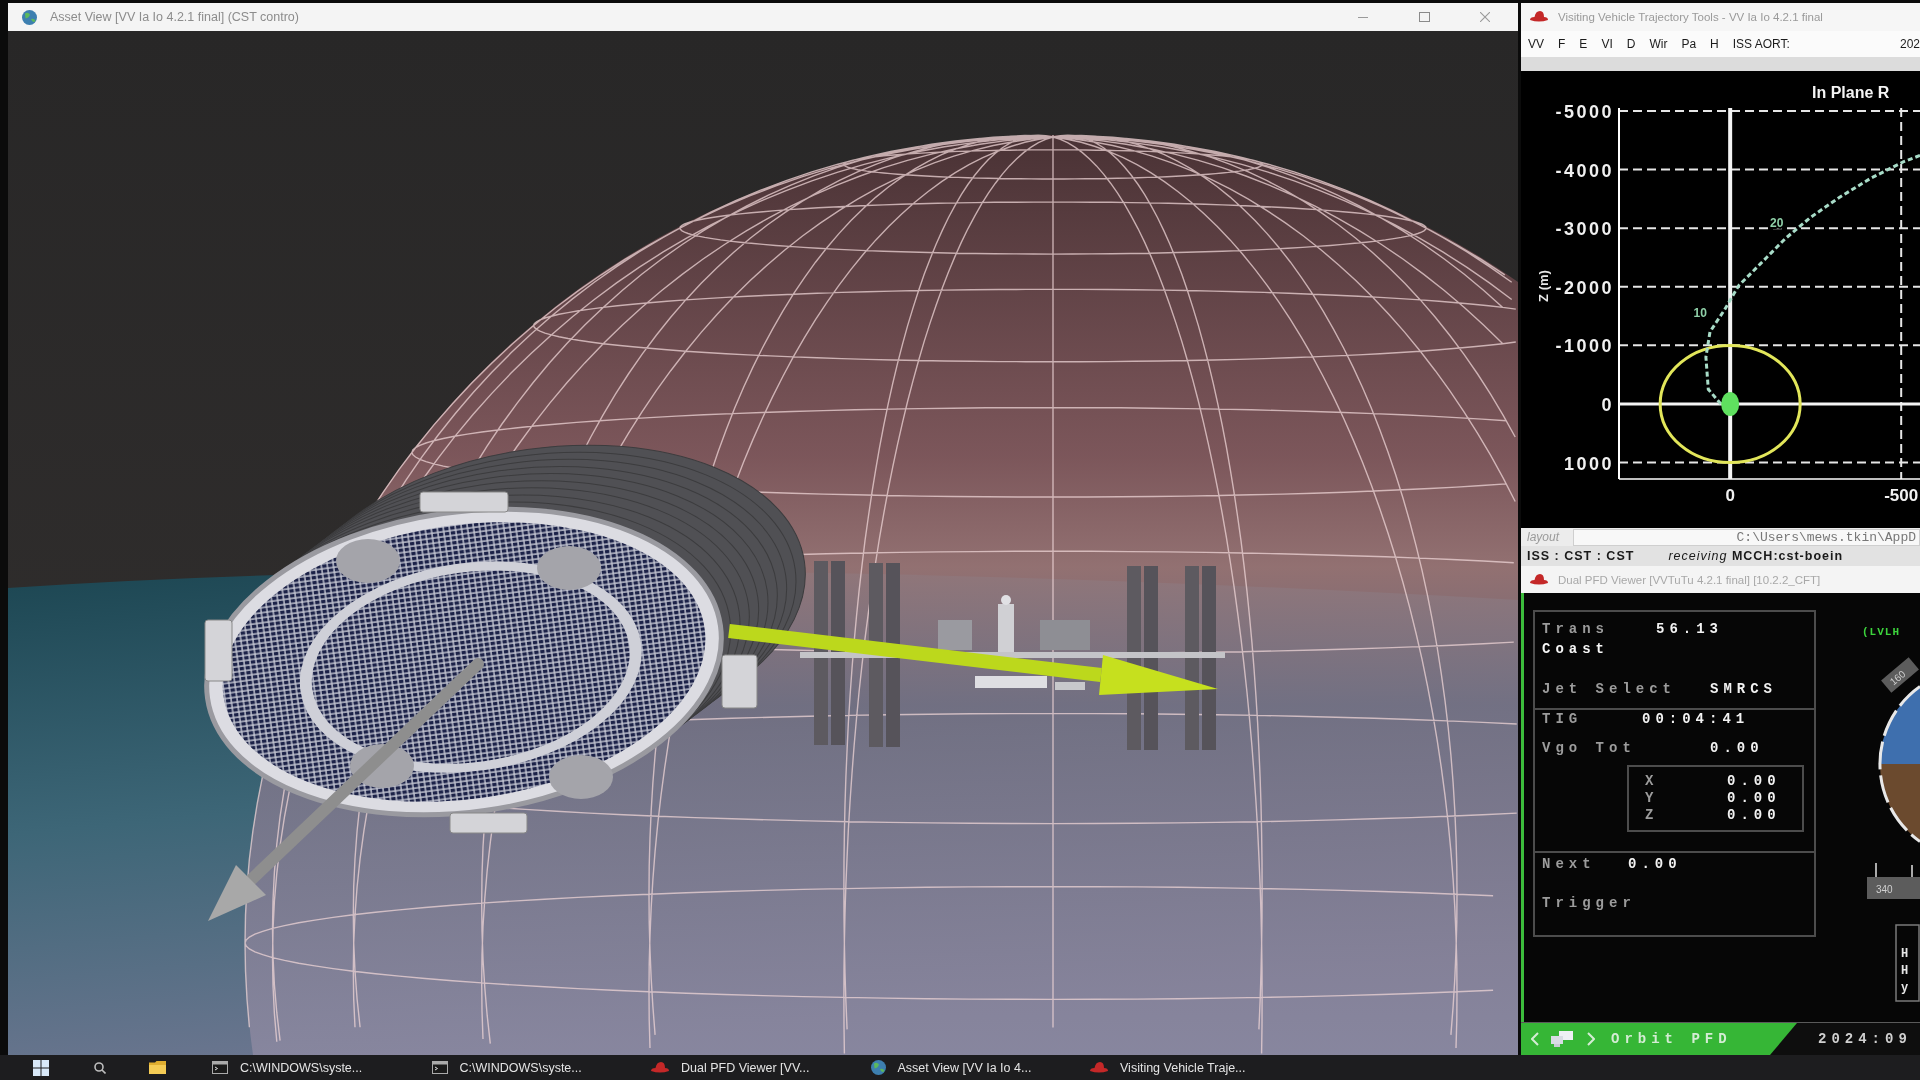  Describe the element at coordinates (1900, 675) in the screenshot. I see `scale-tag: 160` at that location.